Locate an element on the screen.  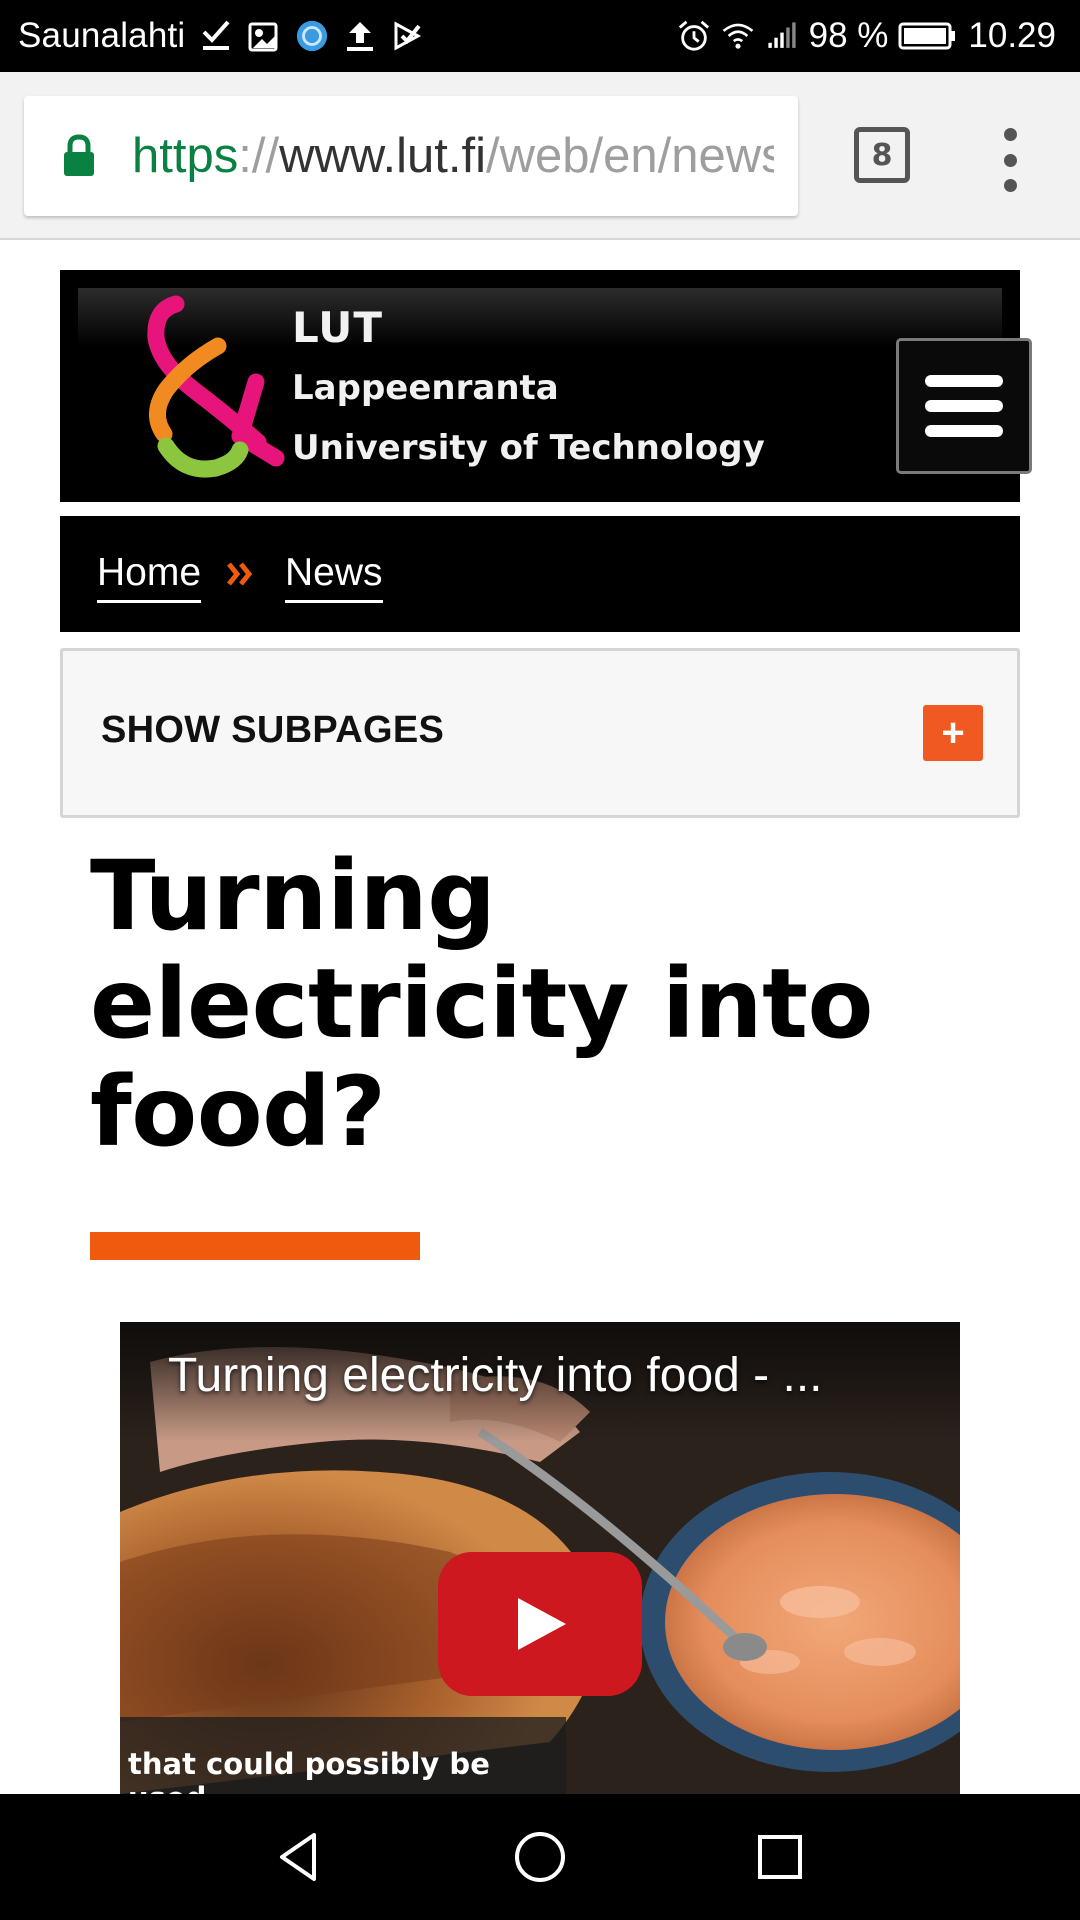
signal-icon is located at coordinates (782, 36).